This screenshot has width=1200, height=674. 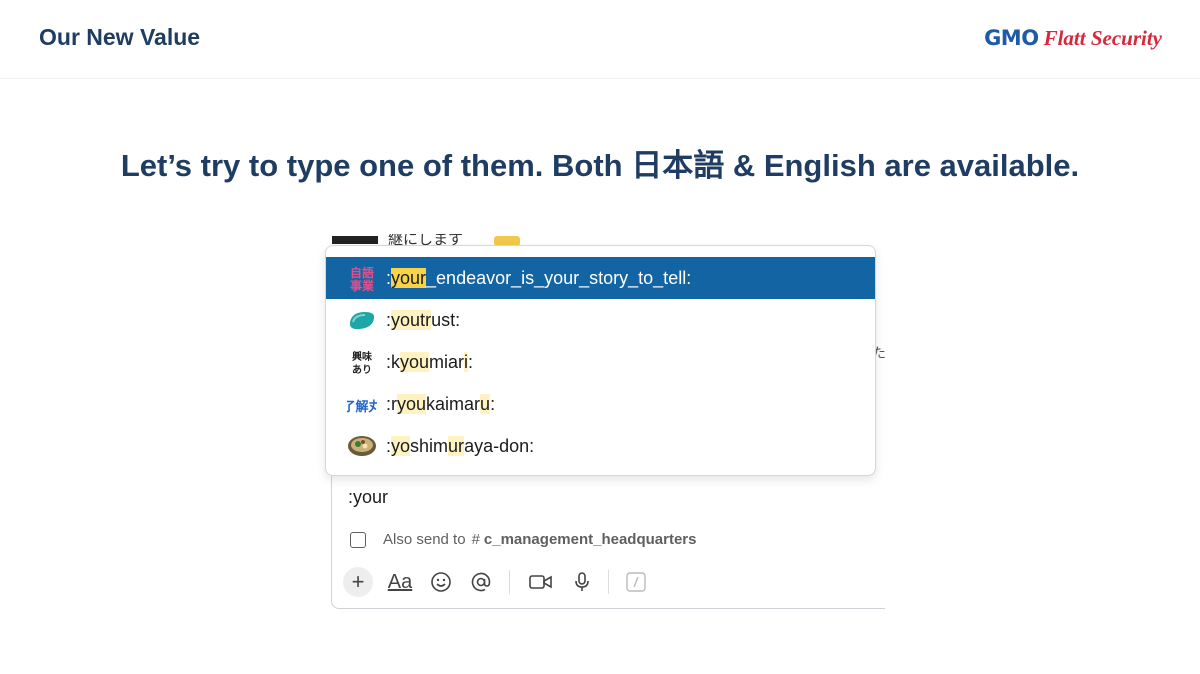 I want to click on autocomplete-item-label: :yoshimuraya-don:, so click(x=460, y=445).